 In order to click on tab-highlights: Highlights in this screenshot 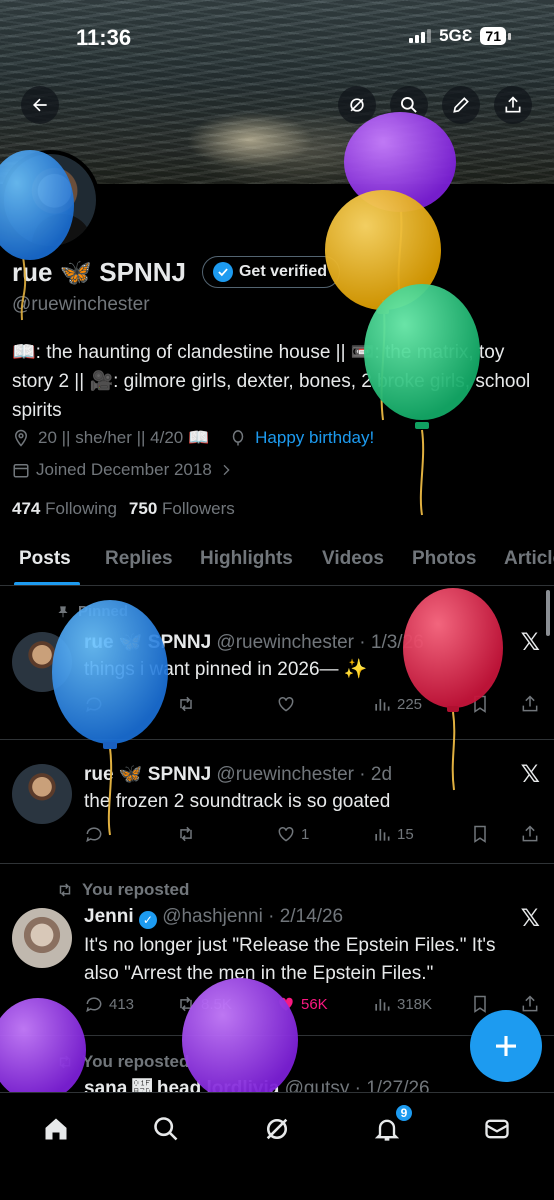, I will do `click(246, 559)`.